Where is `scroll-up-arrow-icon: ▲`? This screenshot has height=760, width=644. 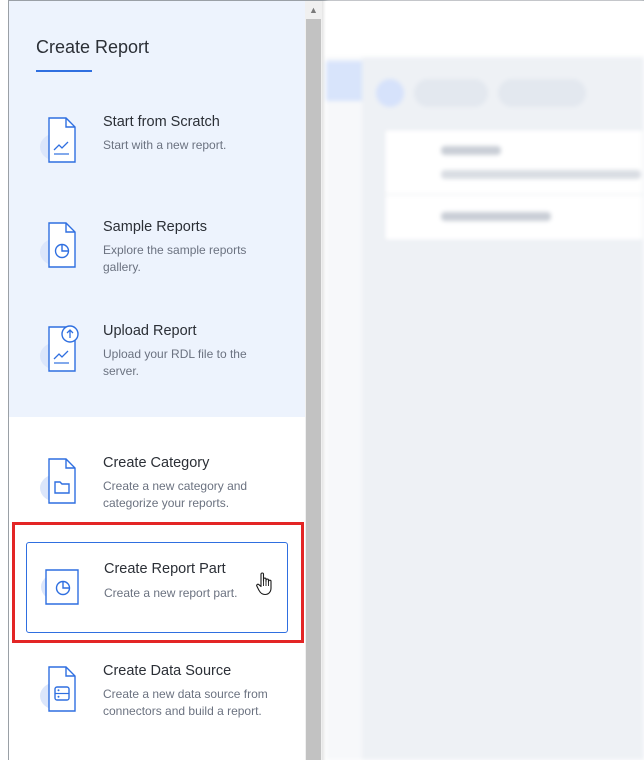 scroll-up-arrow-icon: ▲ is located at coordinates (313, 9).